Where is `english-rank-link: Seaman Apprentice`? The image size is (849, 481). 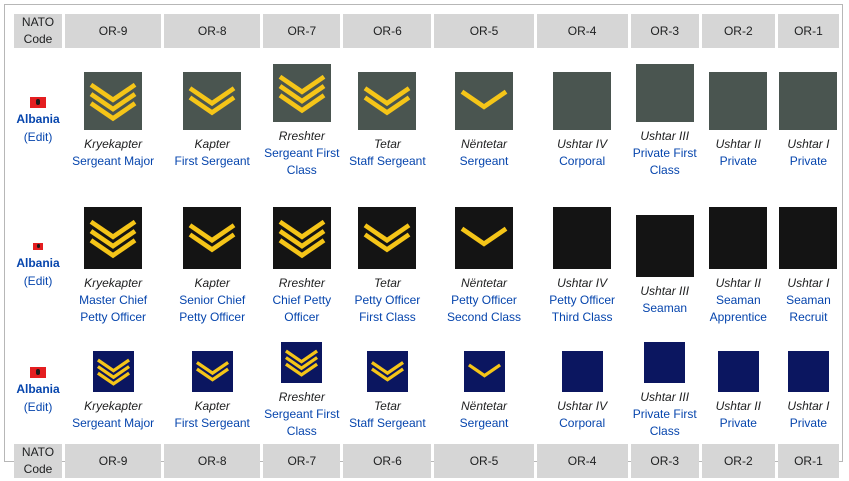
english-rank-link: Seaman Apprentice is located at coordinates (738, 309).